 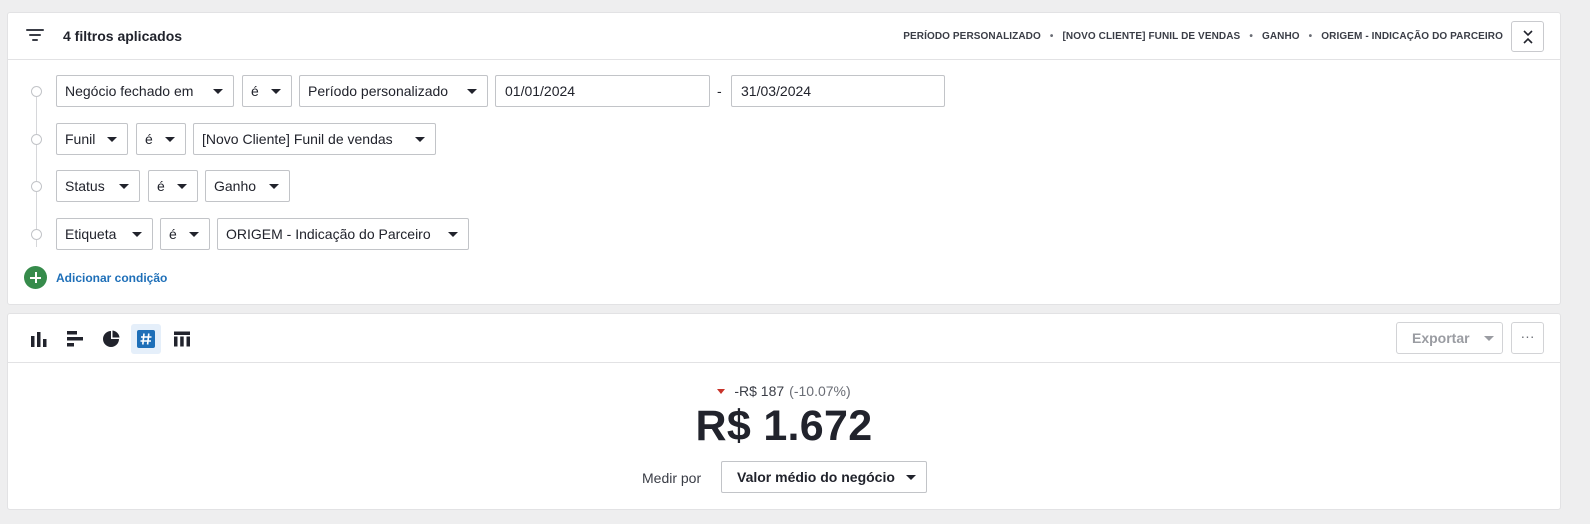 I want to click on delta-percent: (-10.07%), so click(x=820, y=391).